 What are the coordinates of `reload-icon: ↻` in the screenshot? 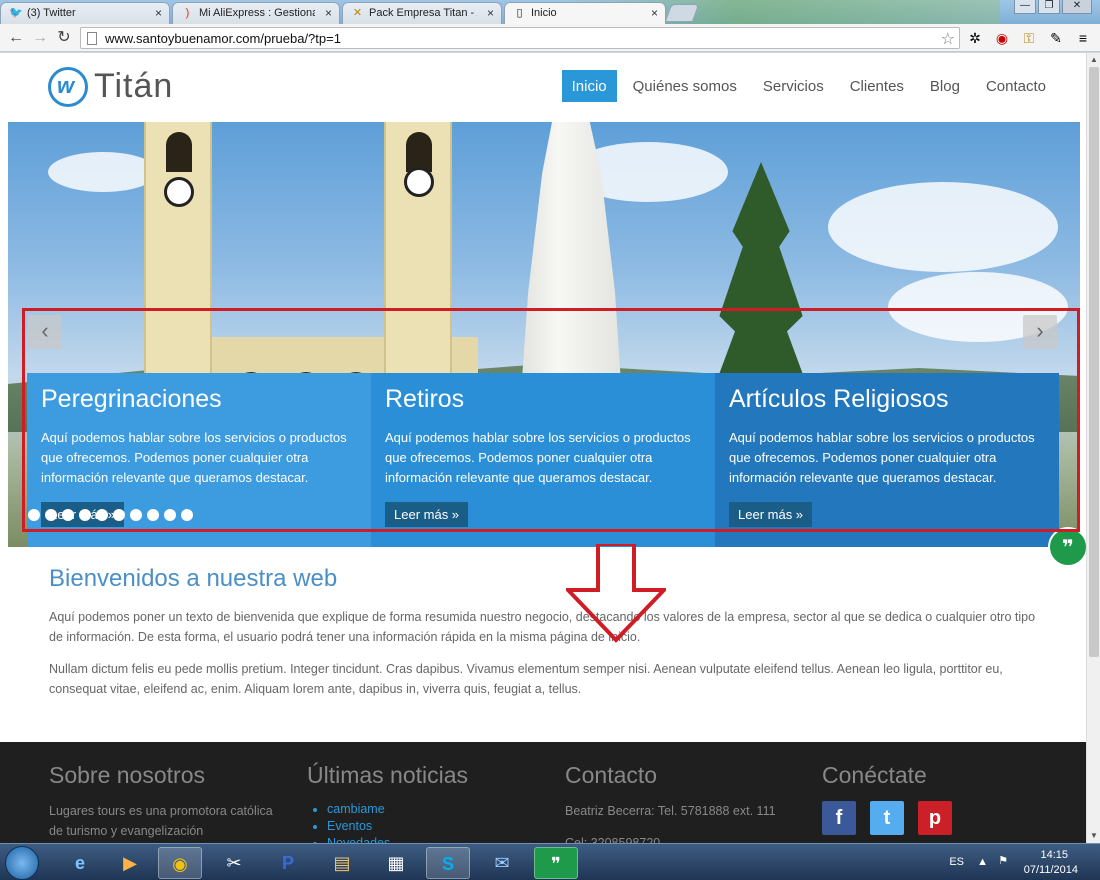 It's located at (64, 38).